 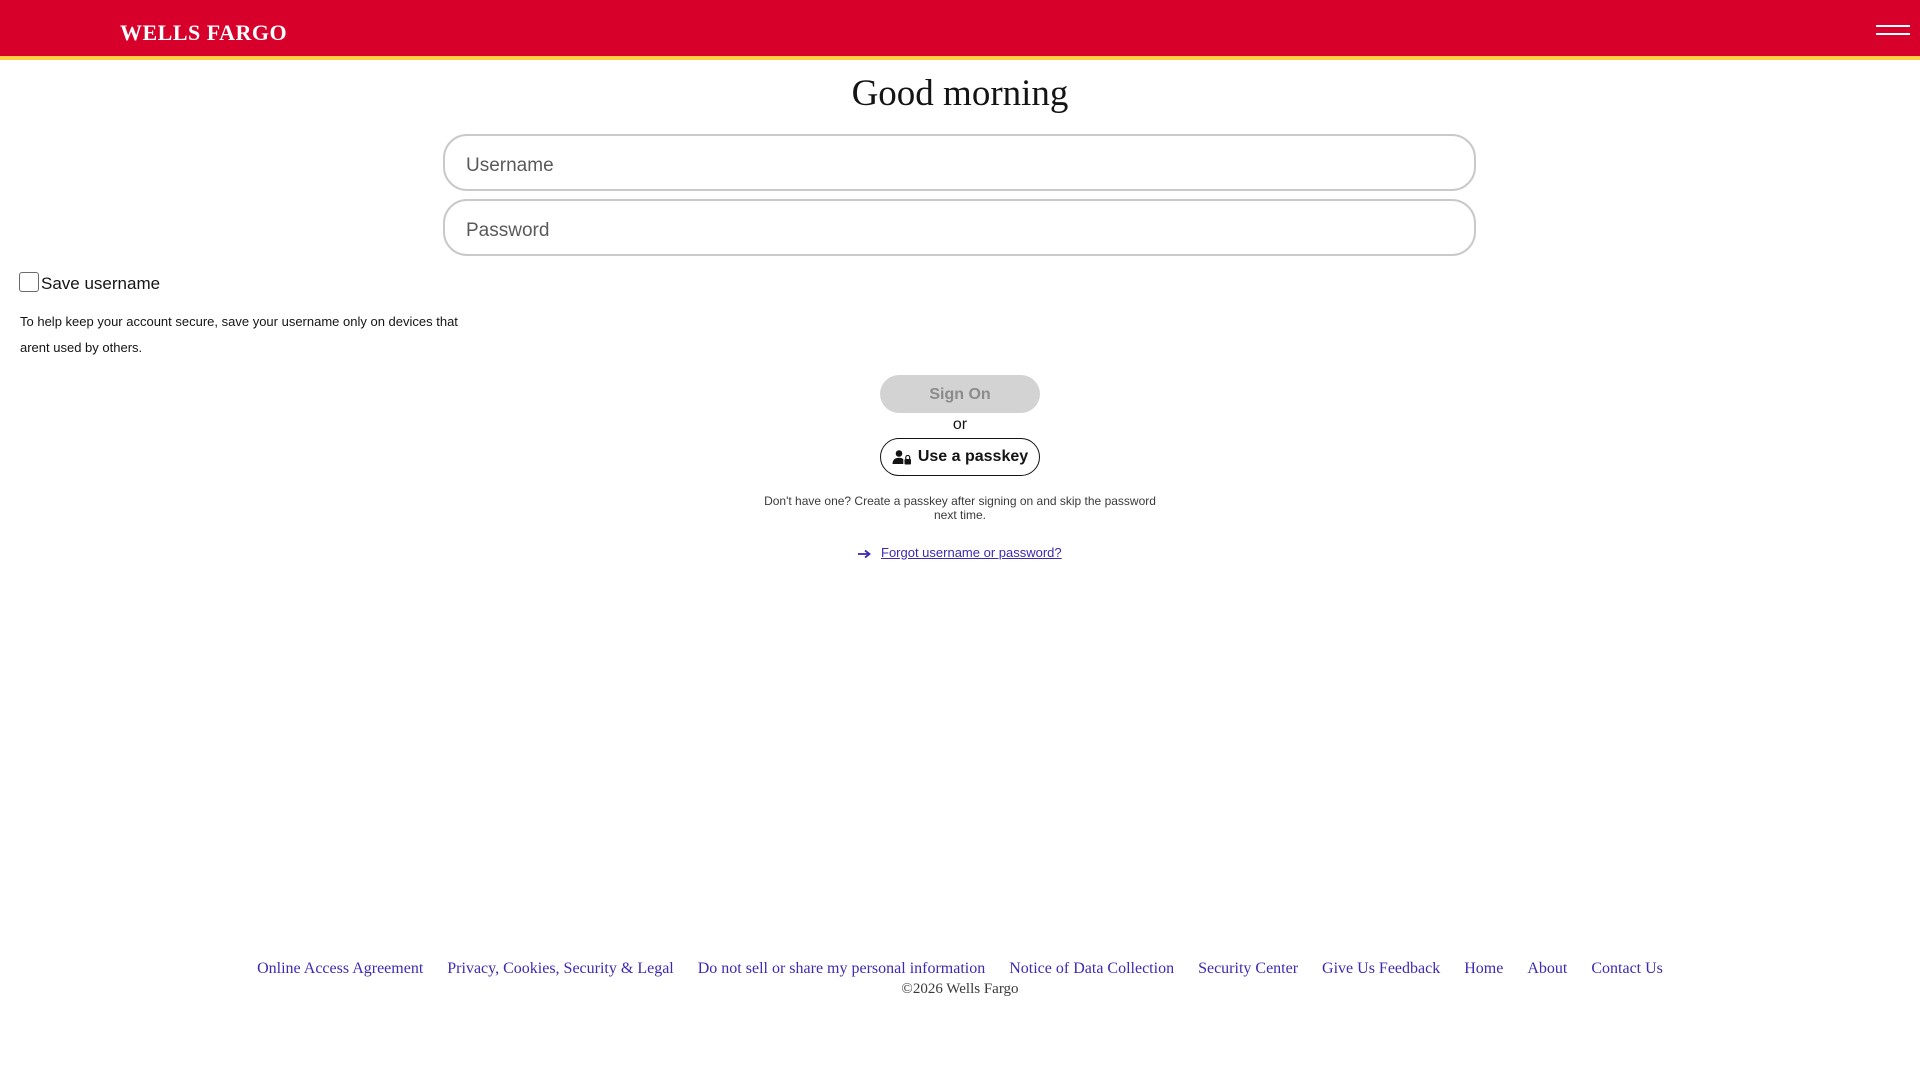 What do you see at coordinates (960, 30) in the screenshot?
I see `top-navigation-bar: WELLS FARGO` at bounding box center [960, 30].